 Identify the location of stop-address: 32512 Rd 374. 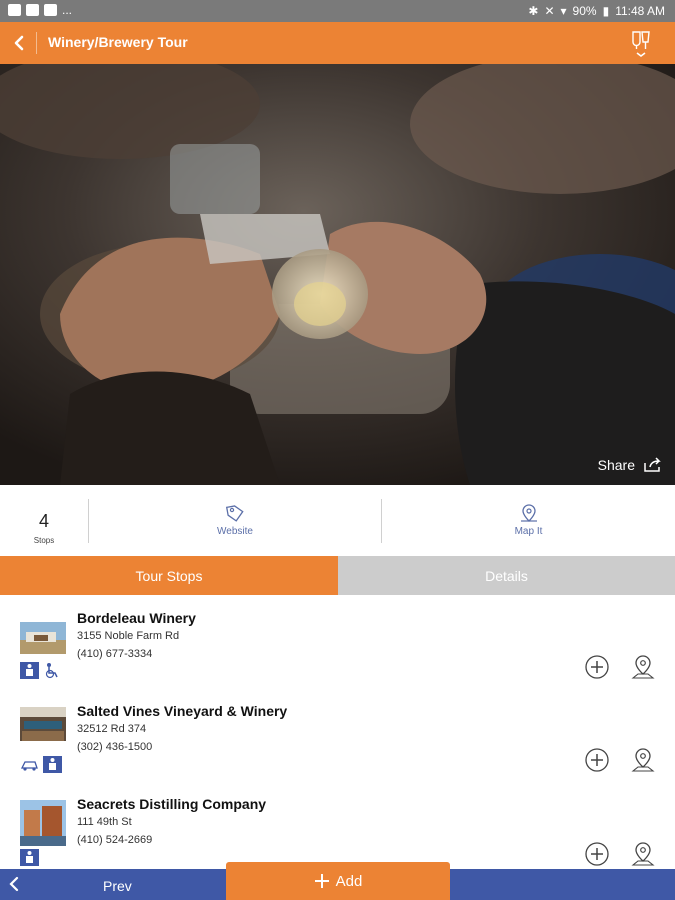
(112, 729).